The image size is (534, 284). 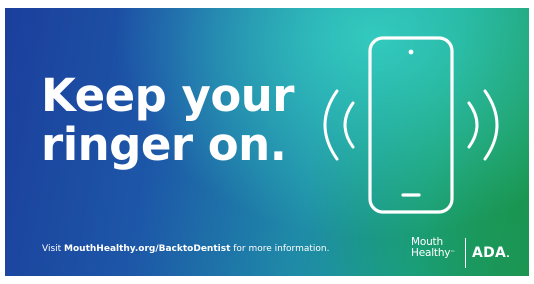 I want to click on sound-wave-right-inner, so click(x=473, y=125).